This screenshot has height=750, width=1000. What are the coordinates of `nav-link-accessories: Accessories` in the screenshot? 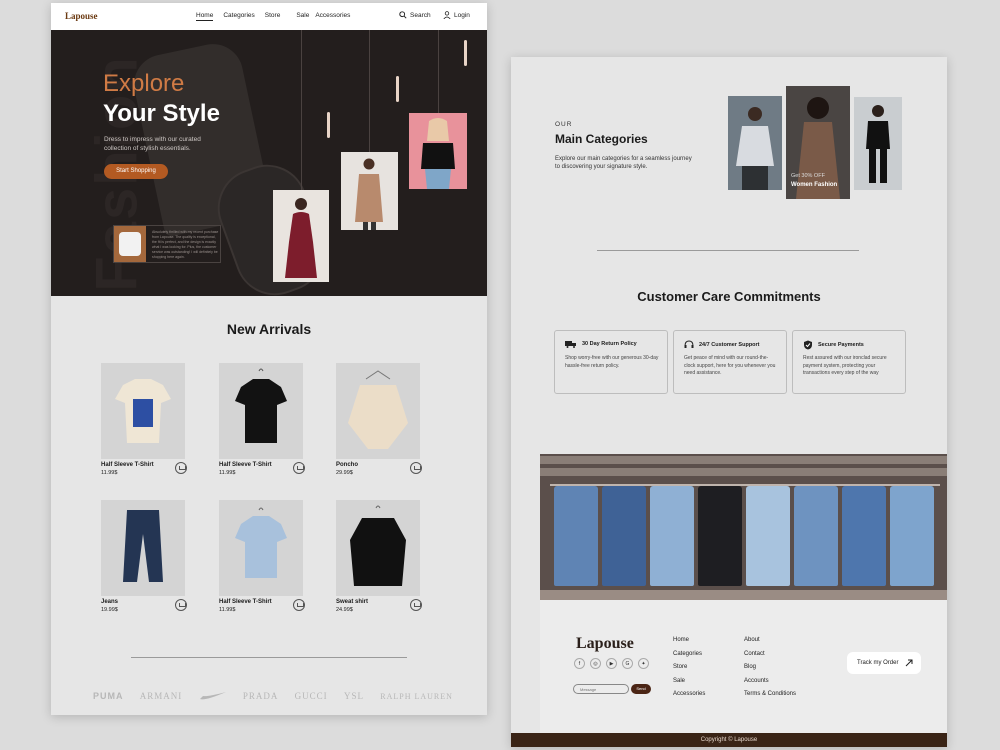 It's located at (332, 16).